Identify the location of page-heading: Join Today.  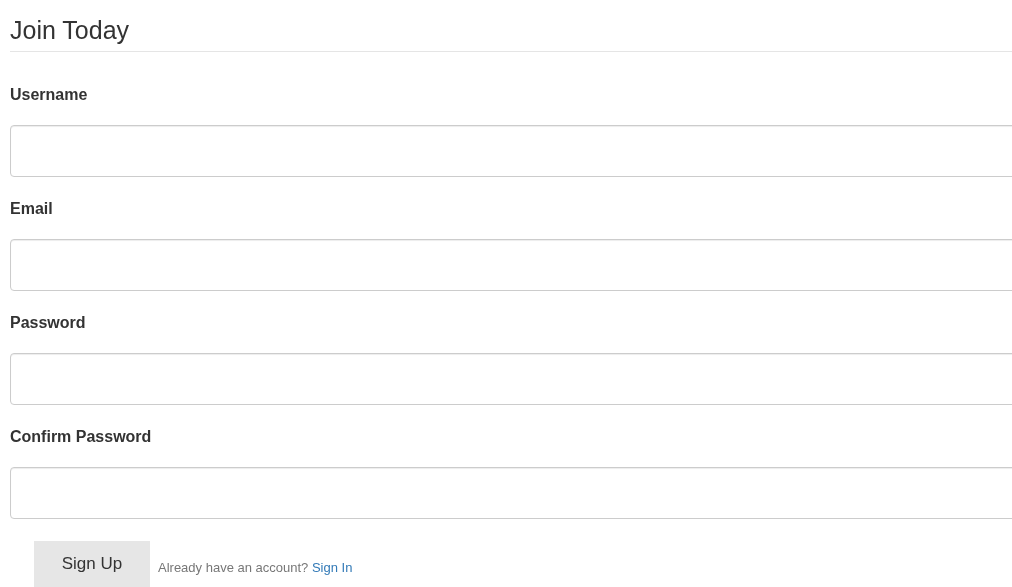
(70, 30).